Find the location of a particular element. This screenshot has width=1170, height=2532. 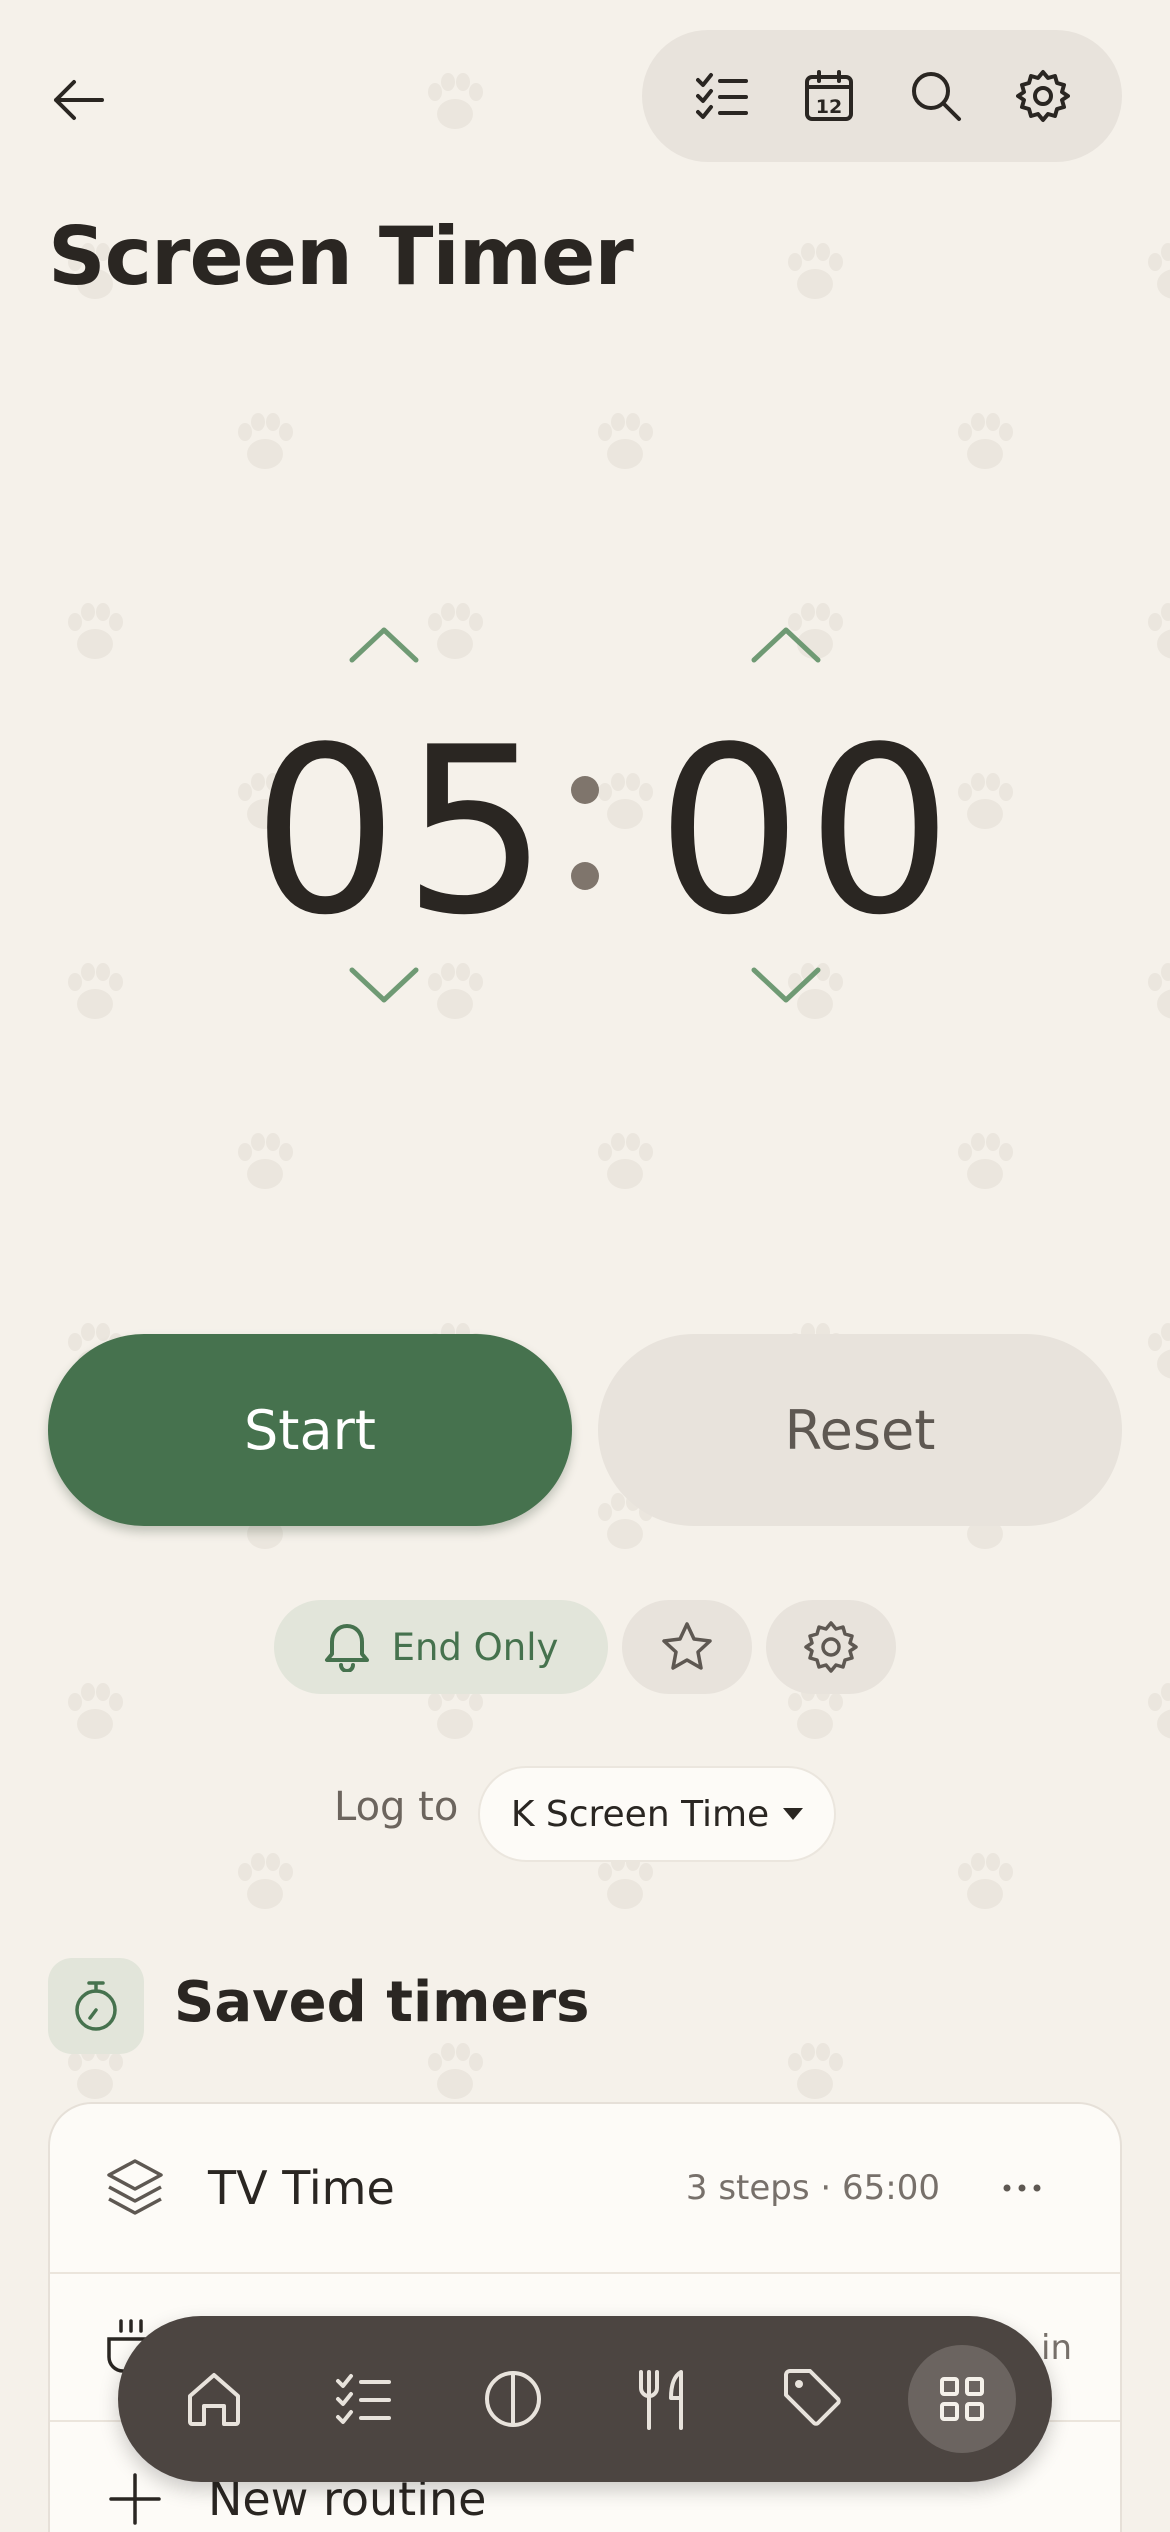

calendar-button: 12 is located at coordinates (829, 96).